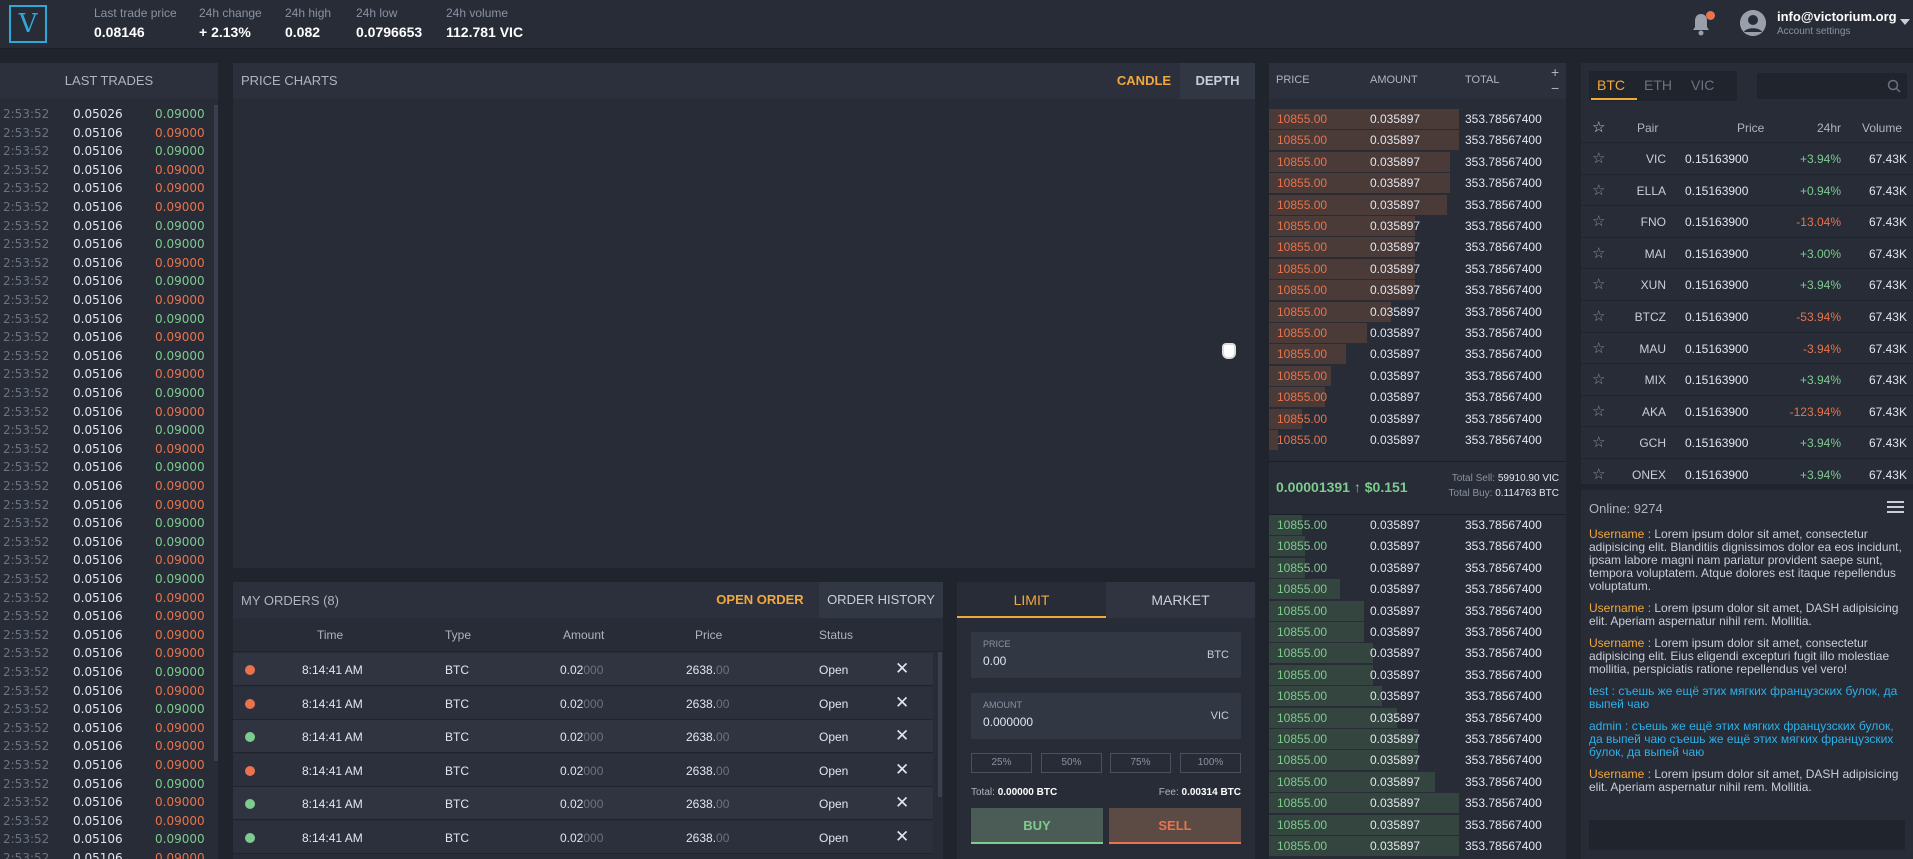 The width and height of the screenshot is (1913, 859). Describe the element at coordinates (1747, 315) in the screenshot. I see `pair-row: ☆ BTCZ 0.15163900 -53.94% 67.43K` at that location.